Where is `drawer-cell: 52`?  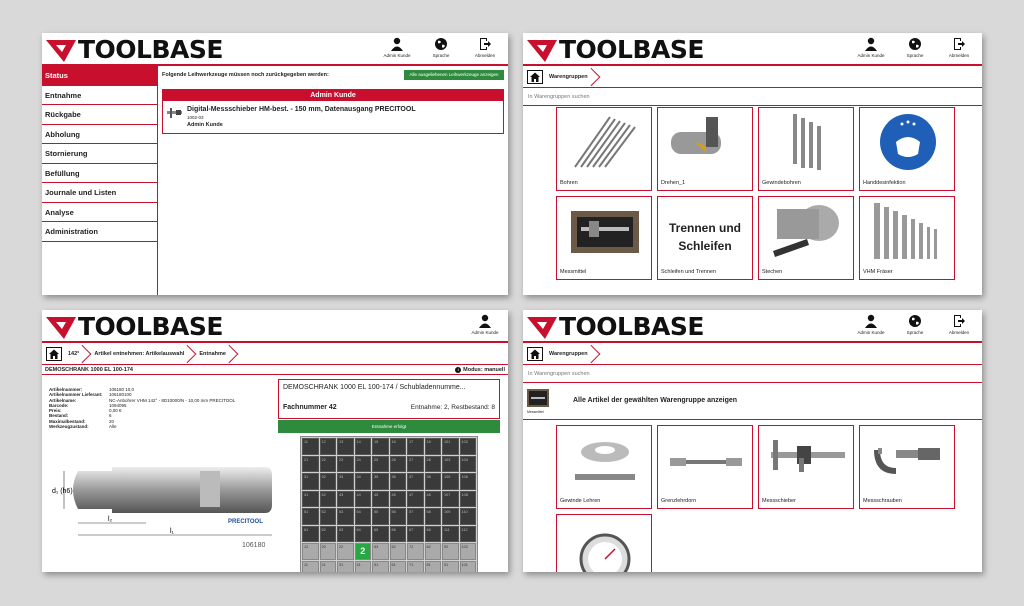
drawer-cell: 52 is located at coordinates (327, 516).